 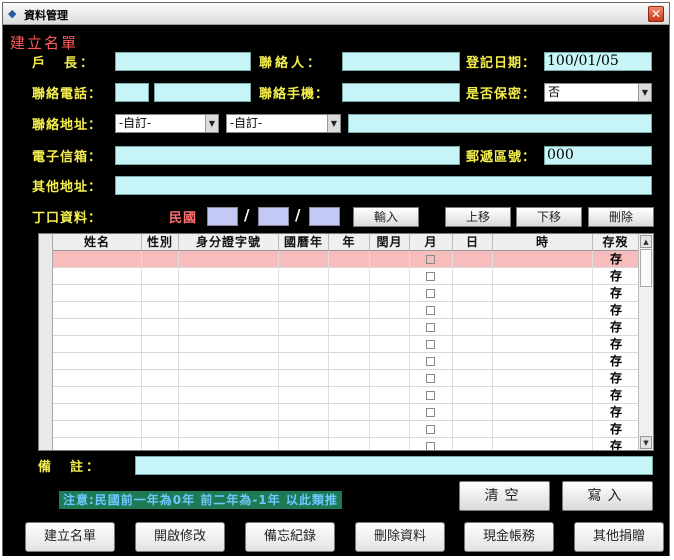 What do you see at coordinates (180, 537) in the screenshot?
I see `nav-button: 開啟修改` at bounding box center [180, 537].